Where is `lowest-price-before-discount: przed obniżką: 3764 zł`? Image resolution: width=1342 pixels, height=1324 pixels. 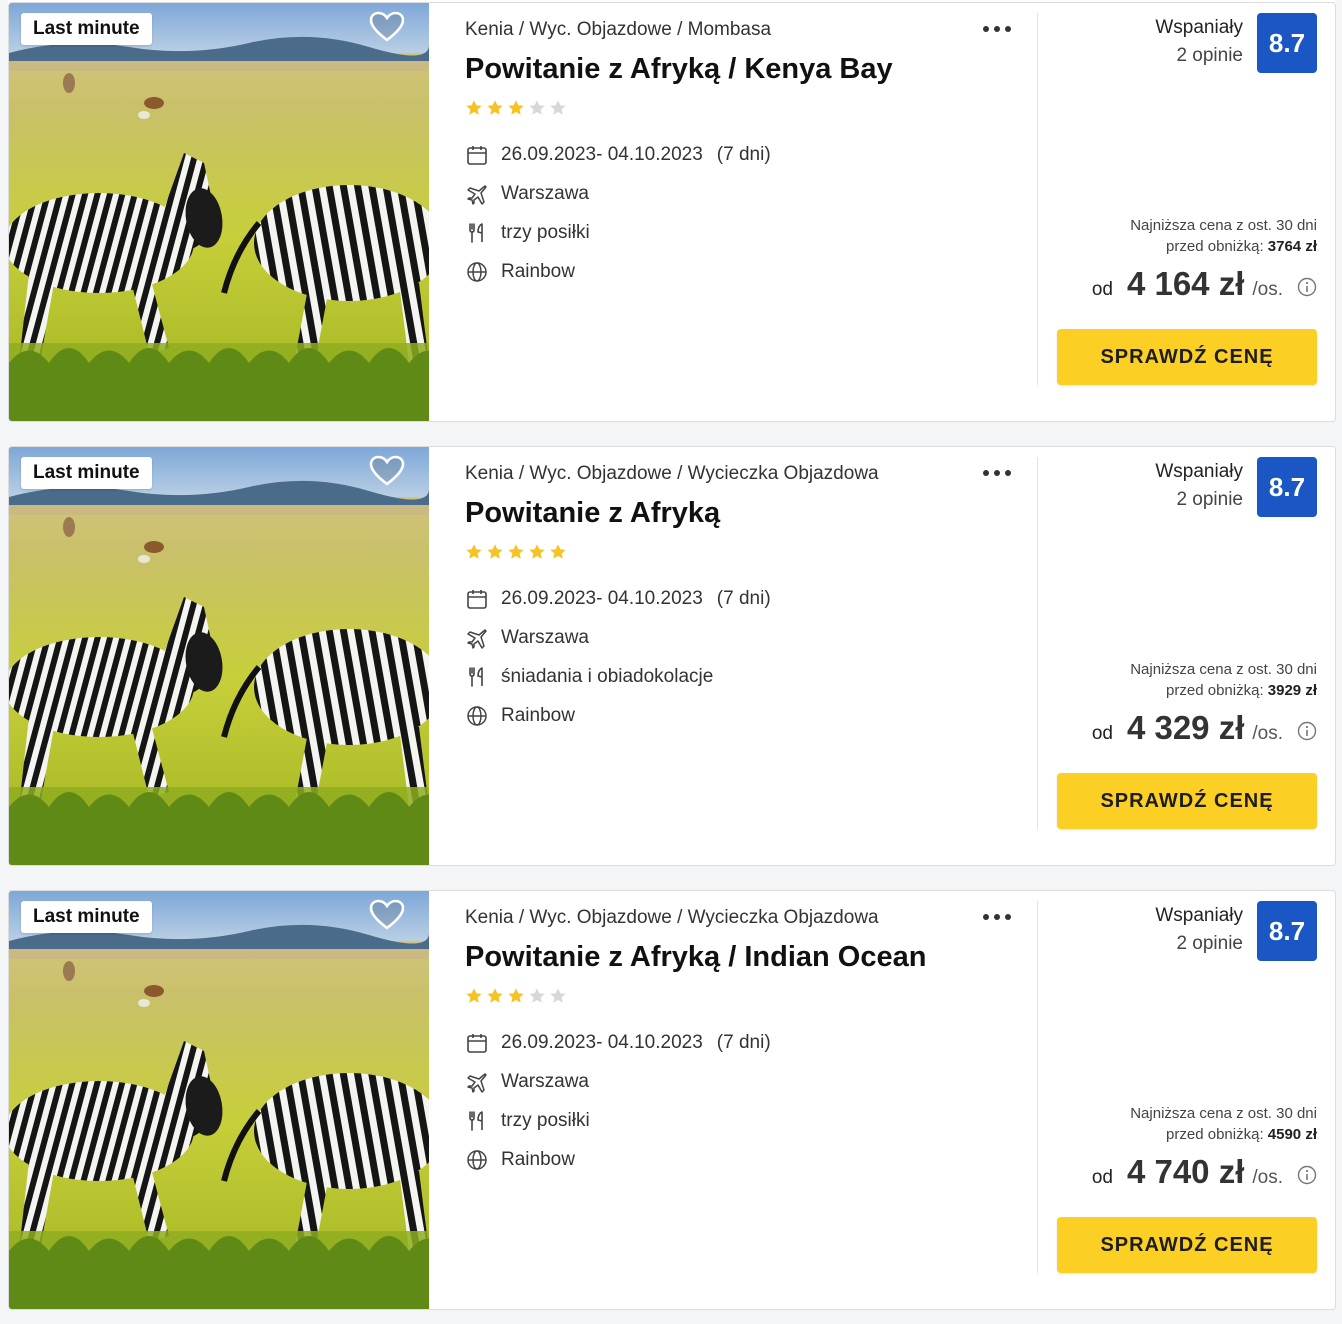 lowest-price-before-discount: przed obniżką: 3764 zł is located at coordinates (1241, 246).